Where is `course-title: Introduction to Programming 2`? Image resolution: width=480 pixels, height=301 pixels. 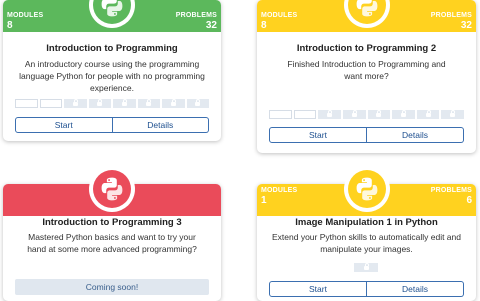
course-title: Introduction to Programming 2 is located at coordinates (366, 48).